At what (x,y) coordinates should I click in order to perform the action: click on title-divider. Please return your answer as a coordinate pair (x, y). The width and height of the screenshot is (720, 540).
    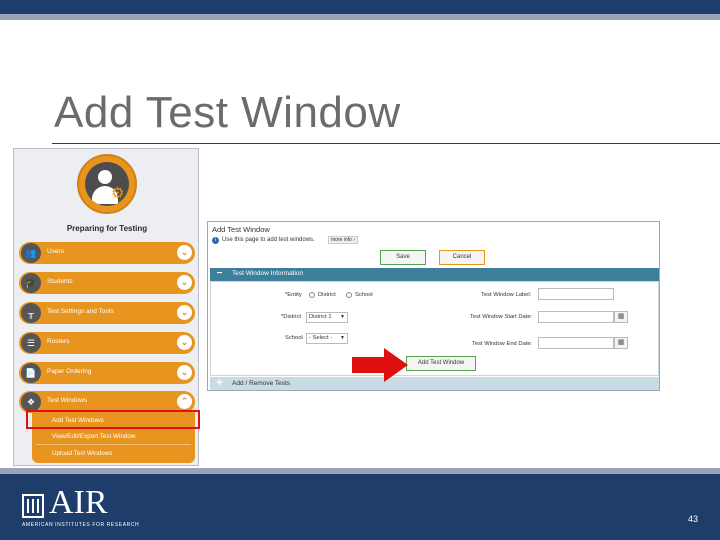
    Looking at the image, I should click on (386, 143).